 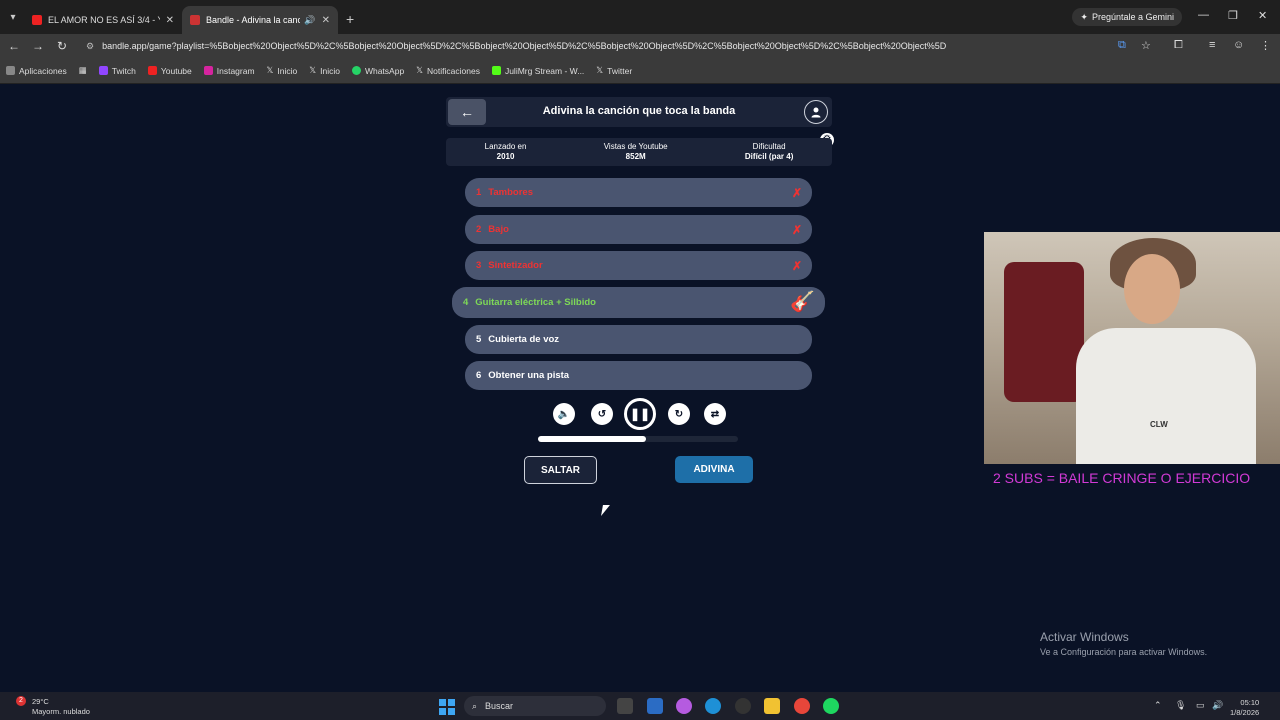 I want to click on weather-widget: 2 29°C Mayorm. nublado, so click(x=53, y=706).